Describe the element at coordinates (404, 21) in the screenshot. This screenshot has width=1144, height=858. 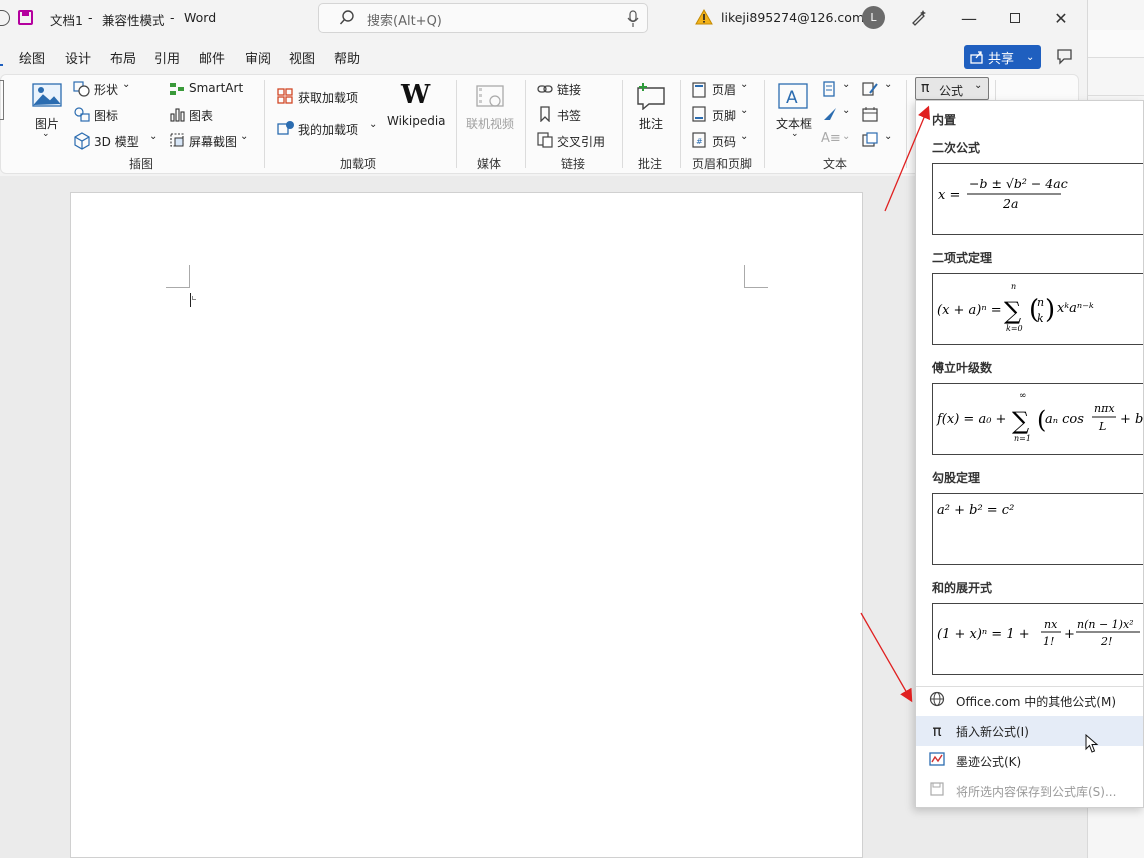
I see `search-placeholder: 搜索(Alt+Q)` at that location.